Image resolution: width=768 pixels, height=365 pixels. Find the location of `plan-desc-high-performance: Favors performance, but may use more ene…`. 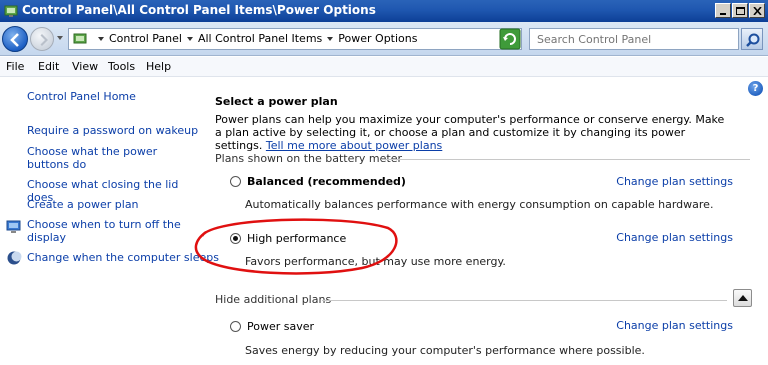

plan-desc-high-performance: Favors performance, but may use more ene… is located at coordinates (375, 261).